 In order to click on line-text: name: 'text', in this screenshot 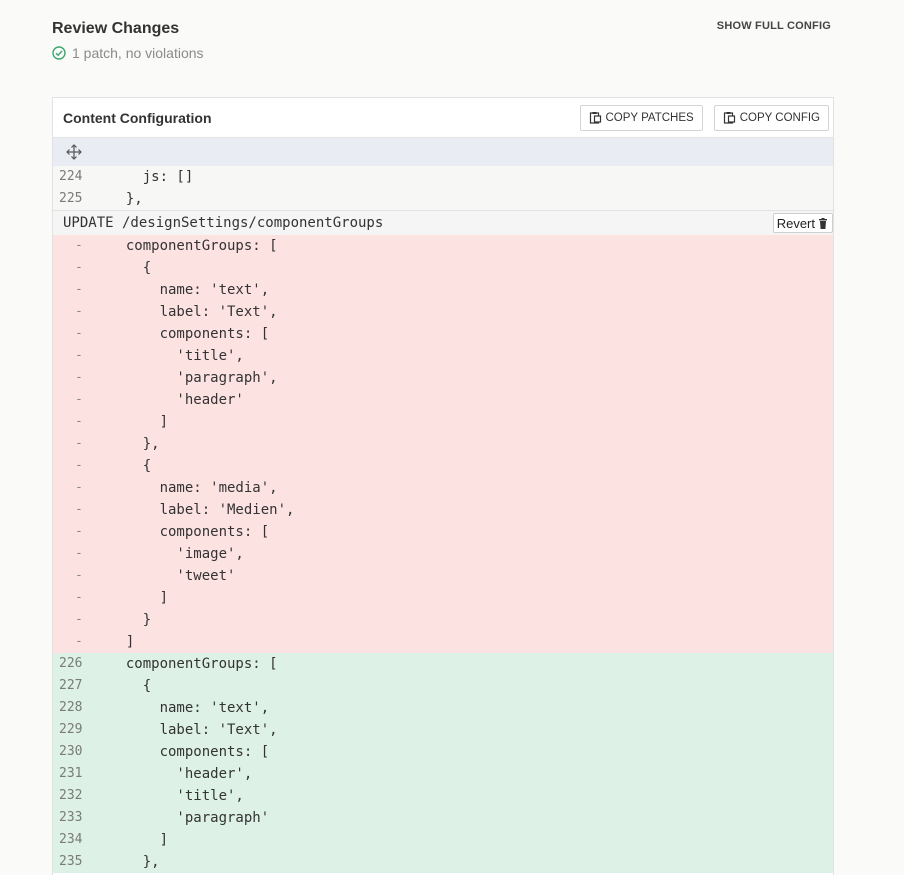, I will do `click(189, 290)`.